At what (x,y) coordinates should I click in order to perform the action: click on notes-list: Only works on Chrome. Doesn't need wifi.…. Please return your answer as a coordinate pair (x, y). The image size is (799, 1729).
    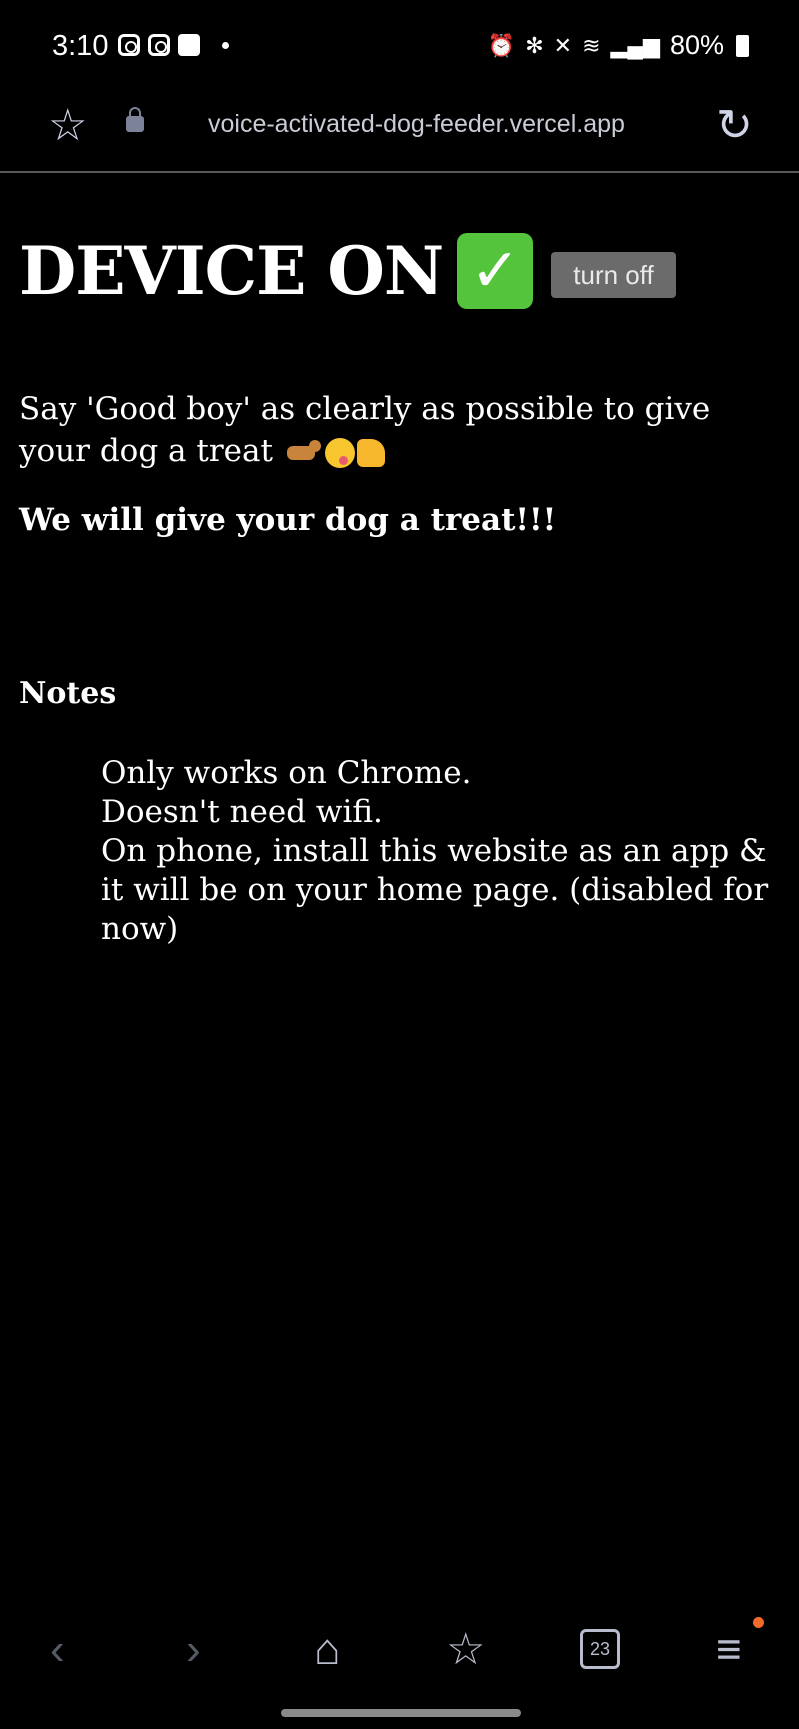
    Looking at the image, I should click on (446, 851).